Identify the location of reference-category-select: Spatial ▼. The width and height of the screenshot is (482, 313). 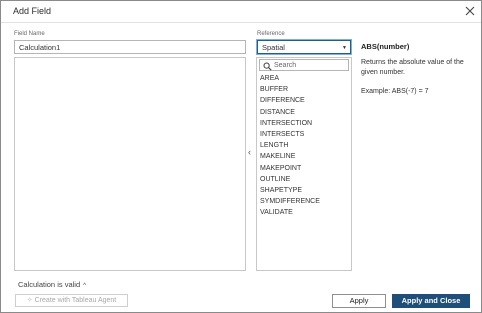
(304, 47).